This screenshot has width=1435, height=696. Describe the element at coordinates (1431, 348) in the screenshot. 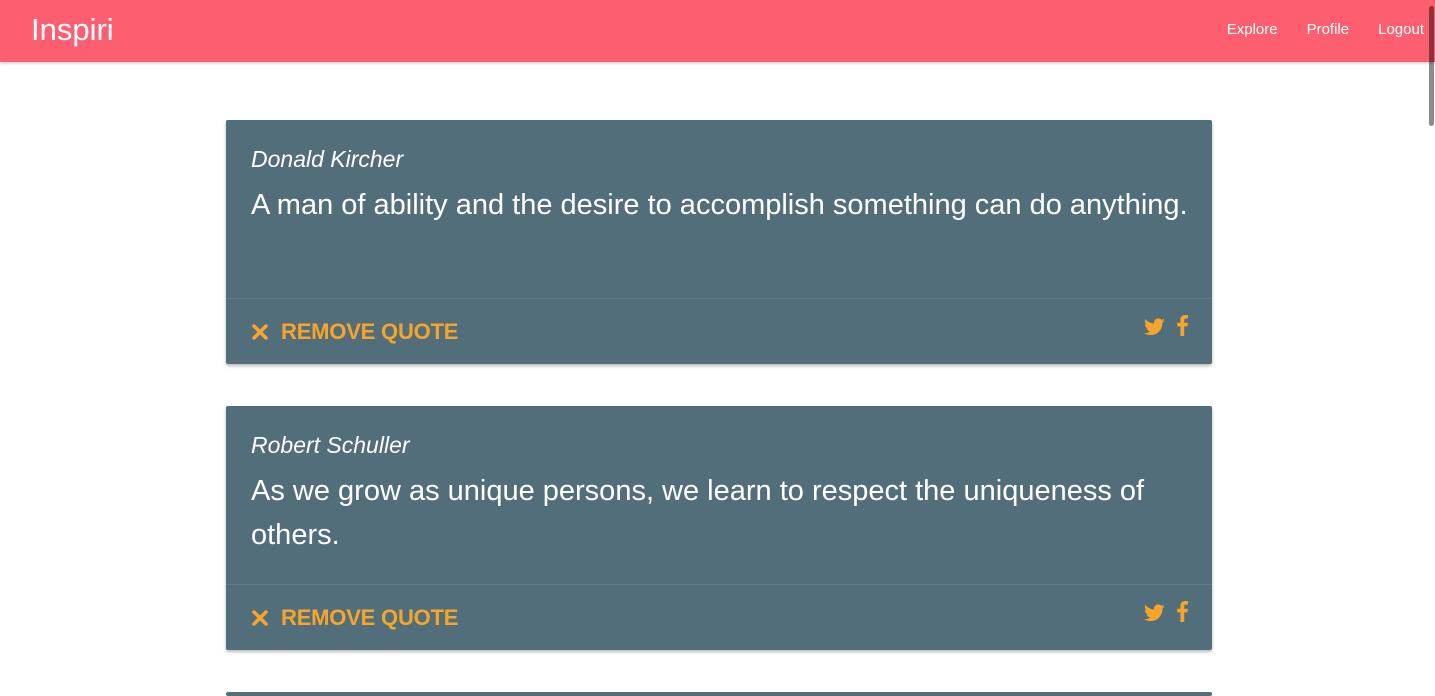

I see `scrollbar` at that location.